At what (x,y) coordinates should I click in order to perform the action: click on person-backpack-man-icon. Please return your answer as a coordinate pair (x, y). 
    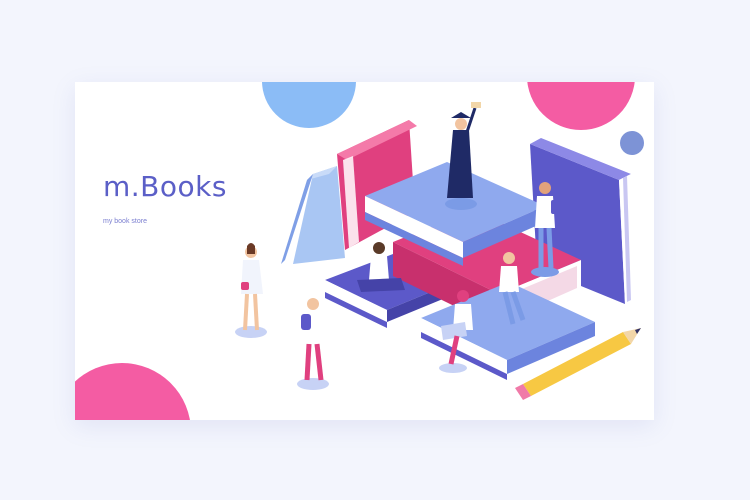
    Looking at the image, I should click on (313, 344).